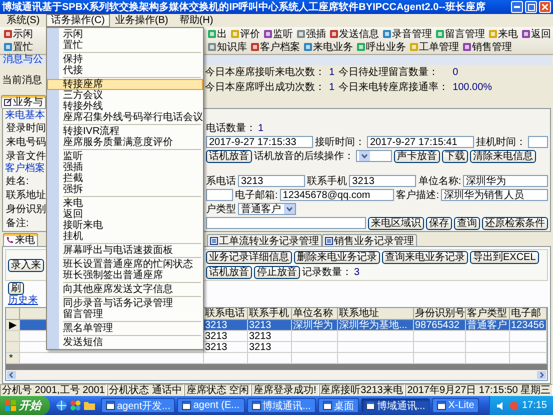 Image resolution: width=553 pixels, height=415 pixels. What do you see at coordinates (18, 34) in the screenshot?
I see `toolbar-button: 示闲` at bounding box center [18, 34].